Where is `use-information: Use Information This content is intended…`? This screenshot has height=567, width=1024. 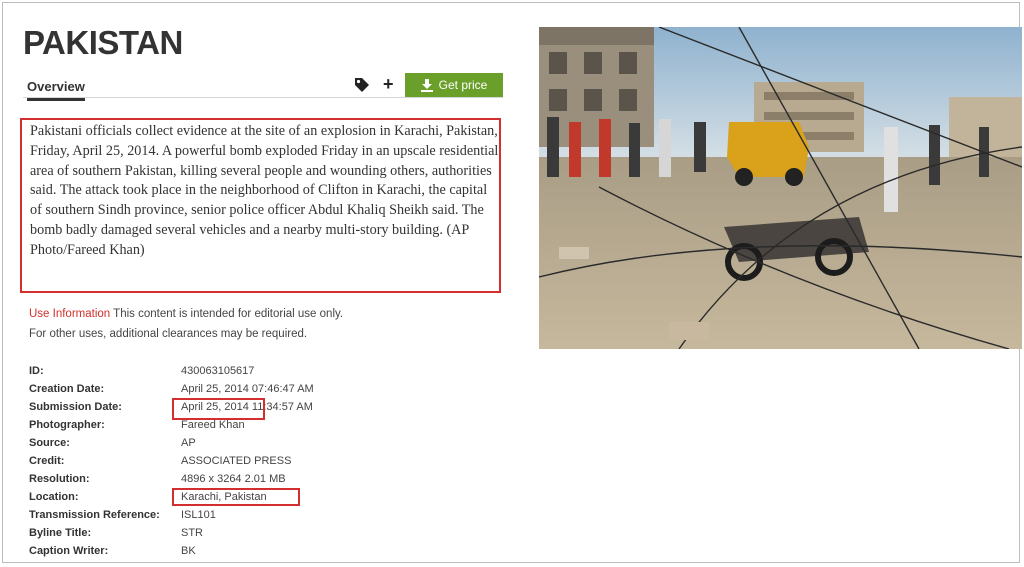 use-information: Use Information This content is intended… is located at coordinates (264, 324).